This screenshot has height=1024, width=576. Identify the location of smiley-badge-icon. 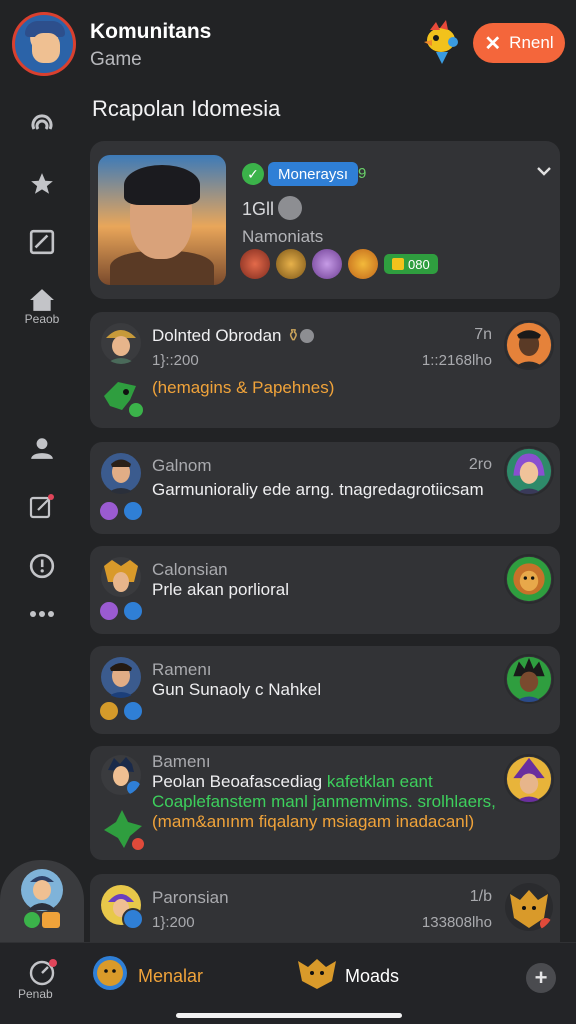
(363, 264).